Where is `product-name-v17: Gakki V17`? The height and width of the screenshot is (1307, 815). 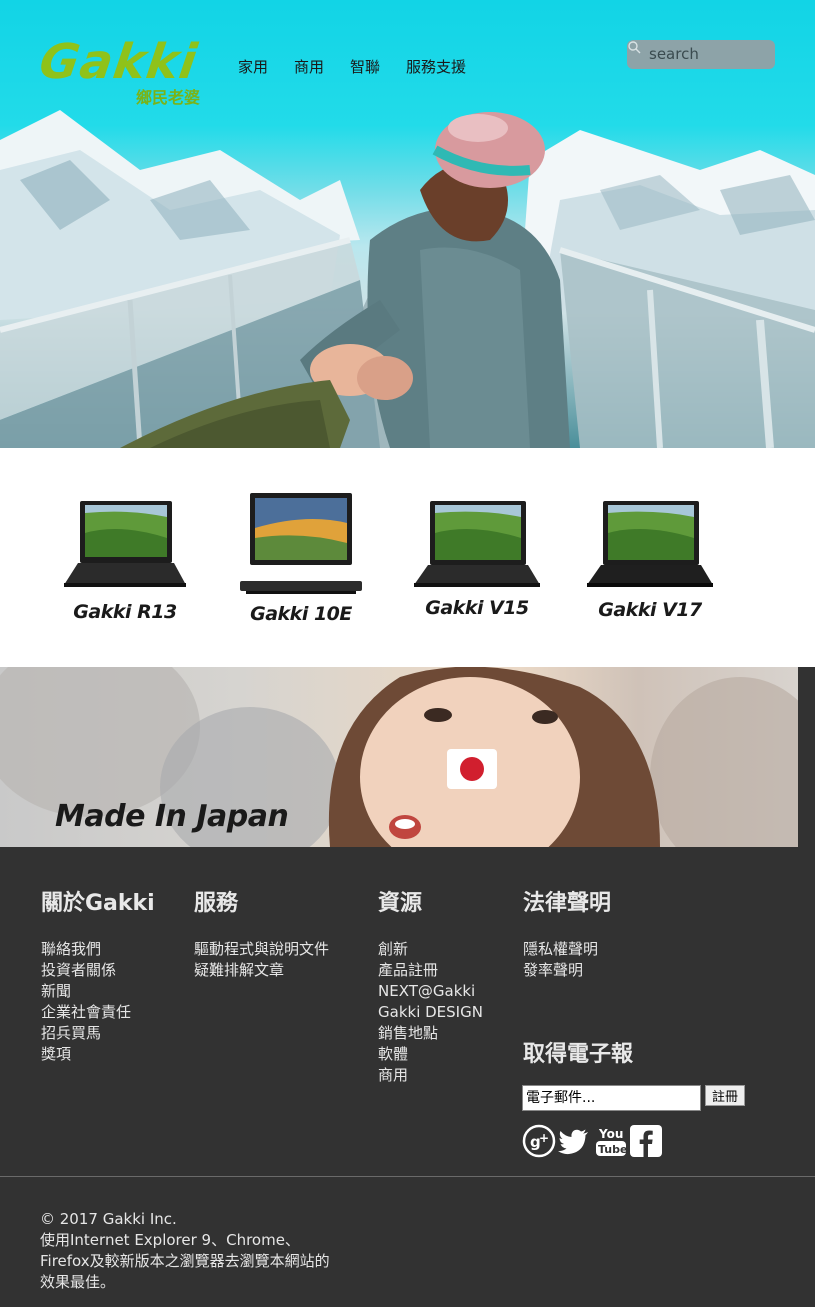
product-name-v17: Gakki V17 is located at coordinates (650, 610).